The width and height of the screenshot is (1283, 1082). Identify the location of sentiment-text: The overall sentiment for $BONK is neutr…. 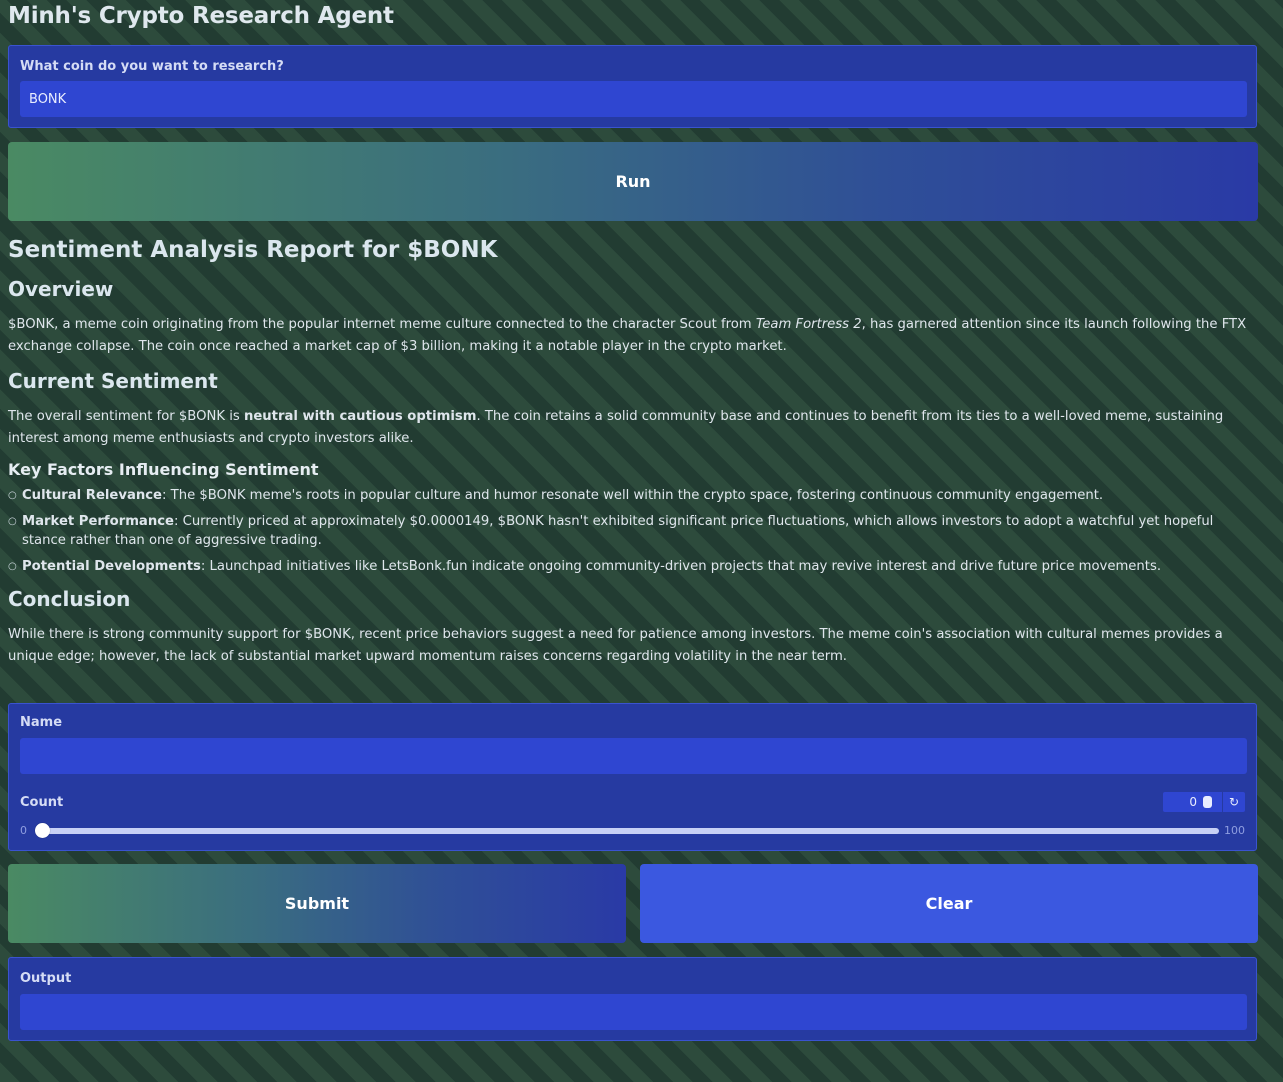
(633, 428).